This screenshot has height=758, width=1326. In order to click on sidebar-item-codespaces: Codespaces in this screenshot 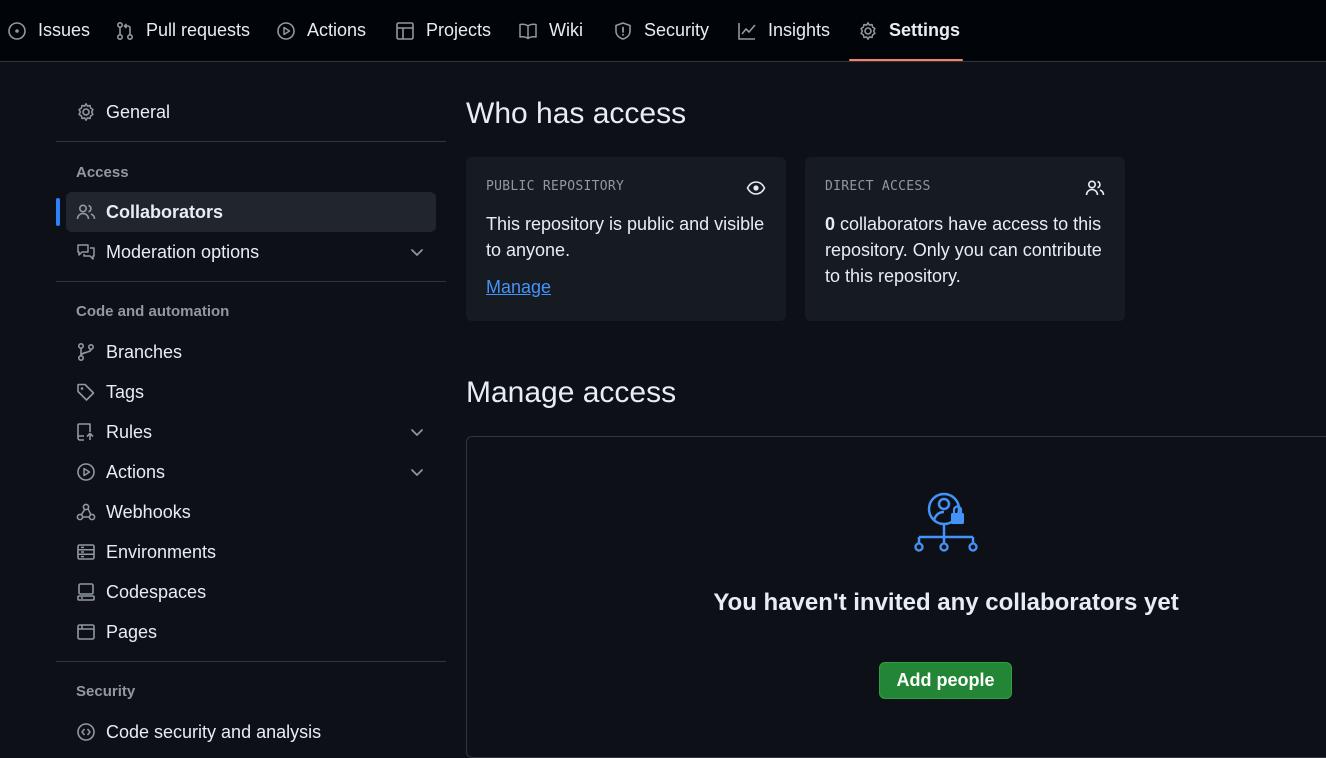, I will do `click(251, 592)`.